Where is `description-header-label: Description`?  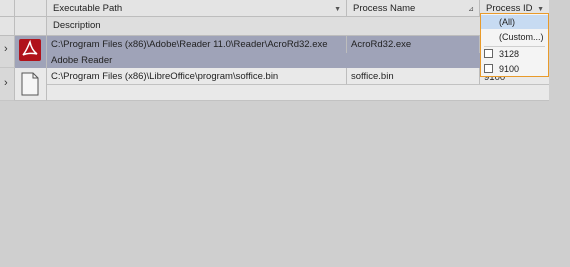 description-header-label: Description is located at coordinates (77, 25).